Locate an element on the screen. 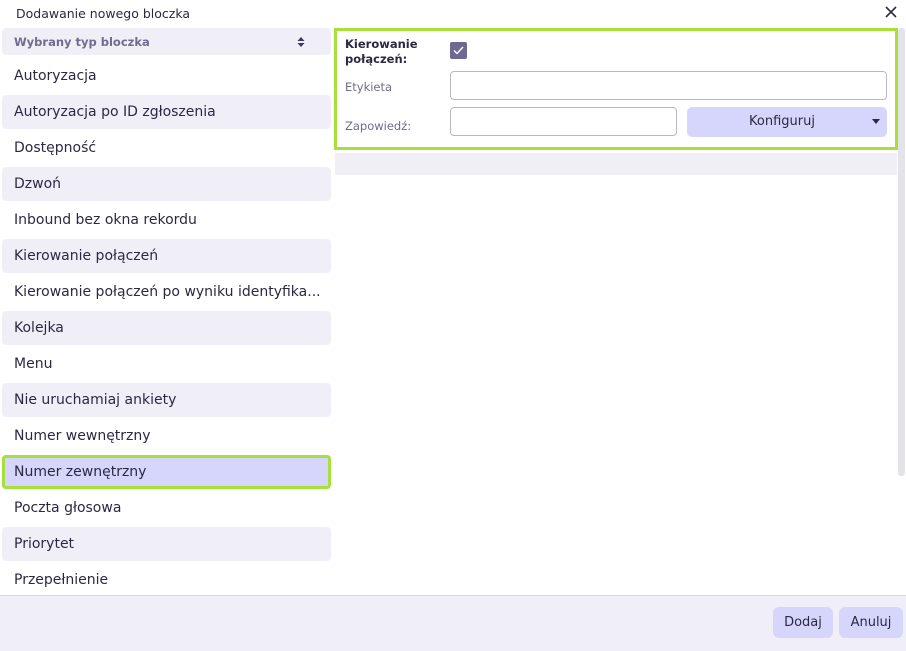 The width and height of the screenshot is (906, 651). list-item-dzwon: Dzwoń is located at coordinates (166, 184).